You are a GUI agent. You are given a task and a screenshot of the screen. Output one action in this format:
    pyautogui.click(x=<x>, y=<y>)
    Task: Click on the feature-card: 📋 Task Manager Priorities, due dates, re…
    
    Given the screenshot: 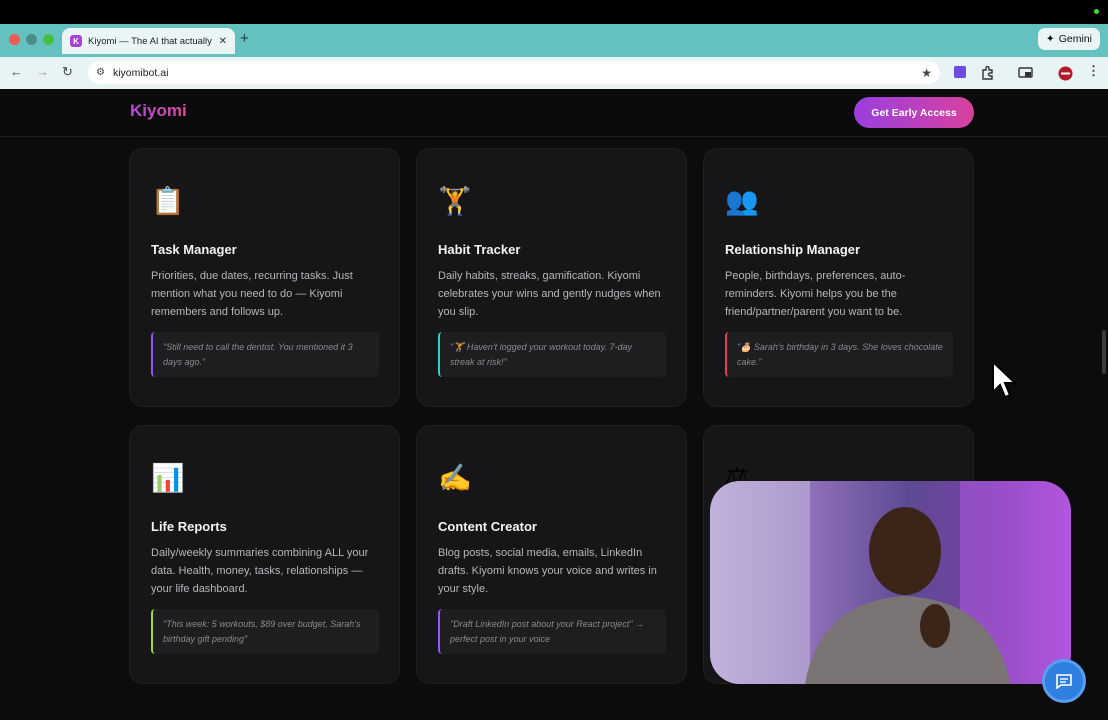 What is the action you would take?
    pyautogui.click(x=264, y=277)
    